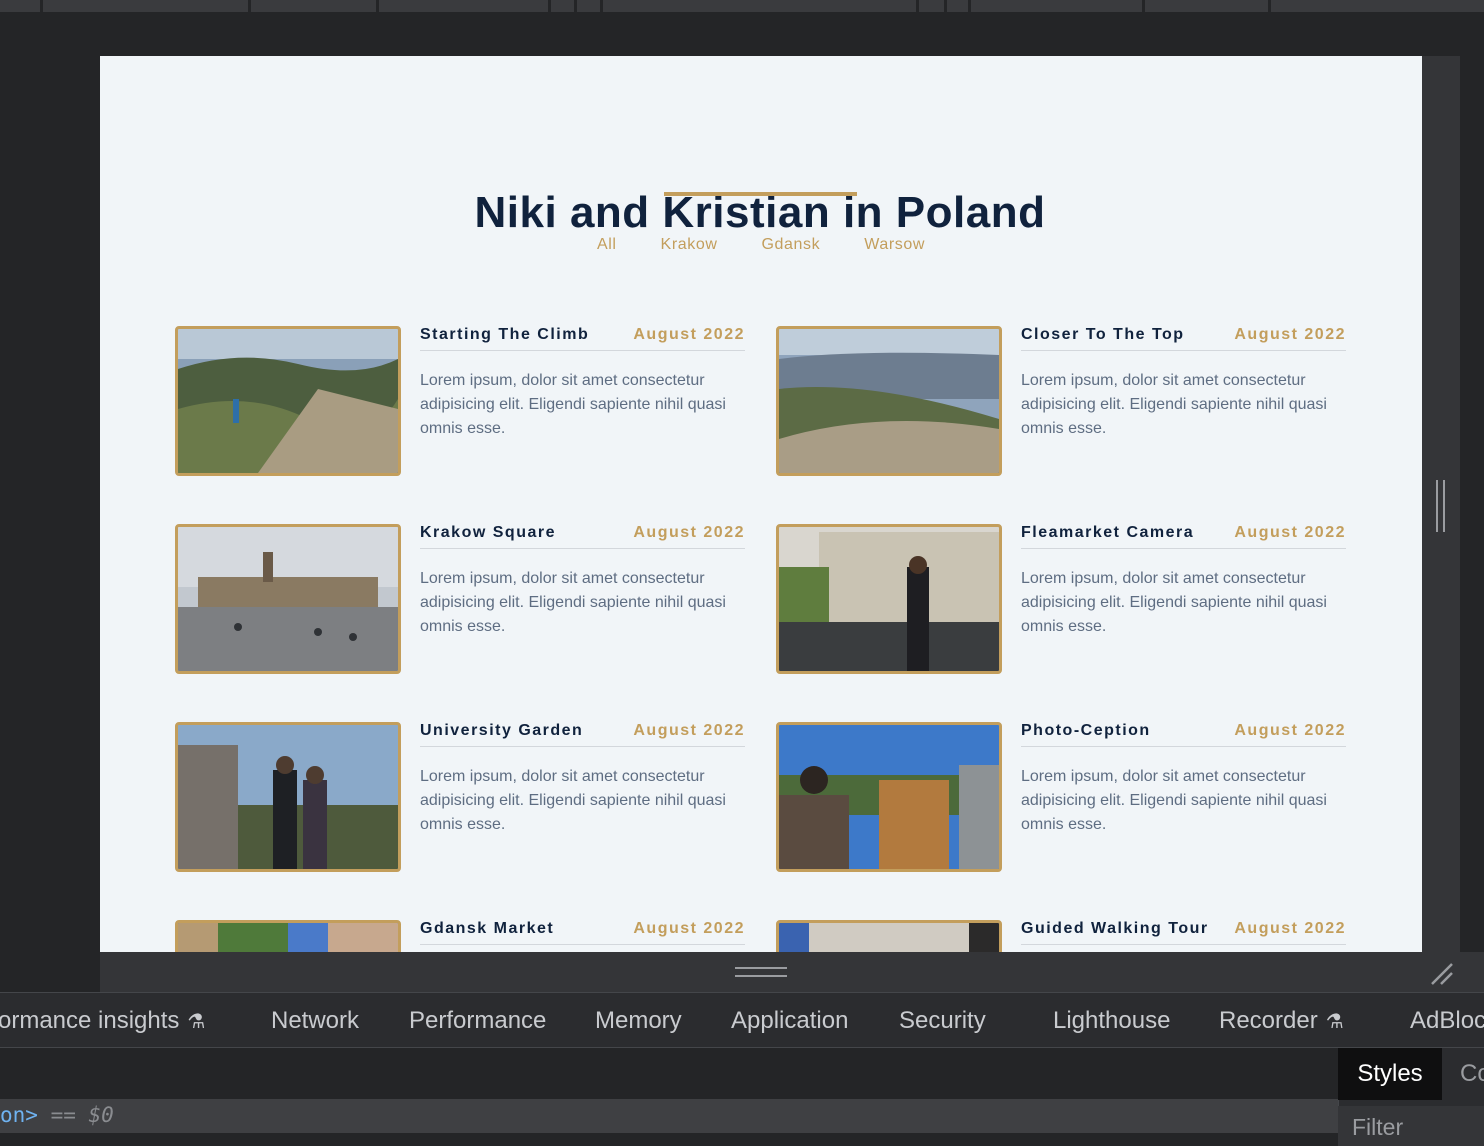 Image resolution: width=1484 pixels, height=1146 pixels. I want to click on card-title: Starting The Climb, so click(505, 334).